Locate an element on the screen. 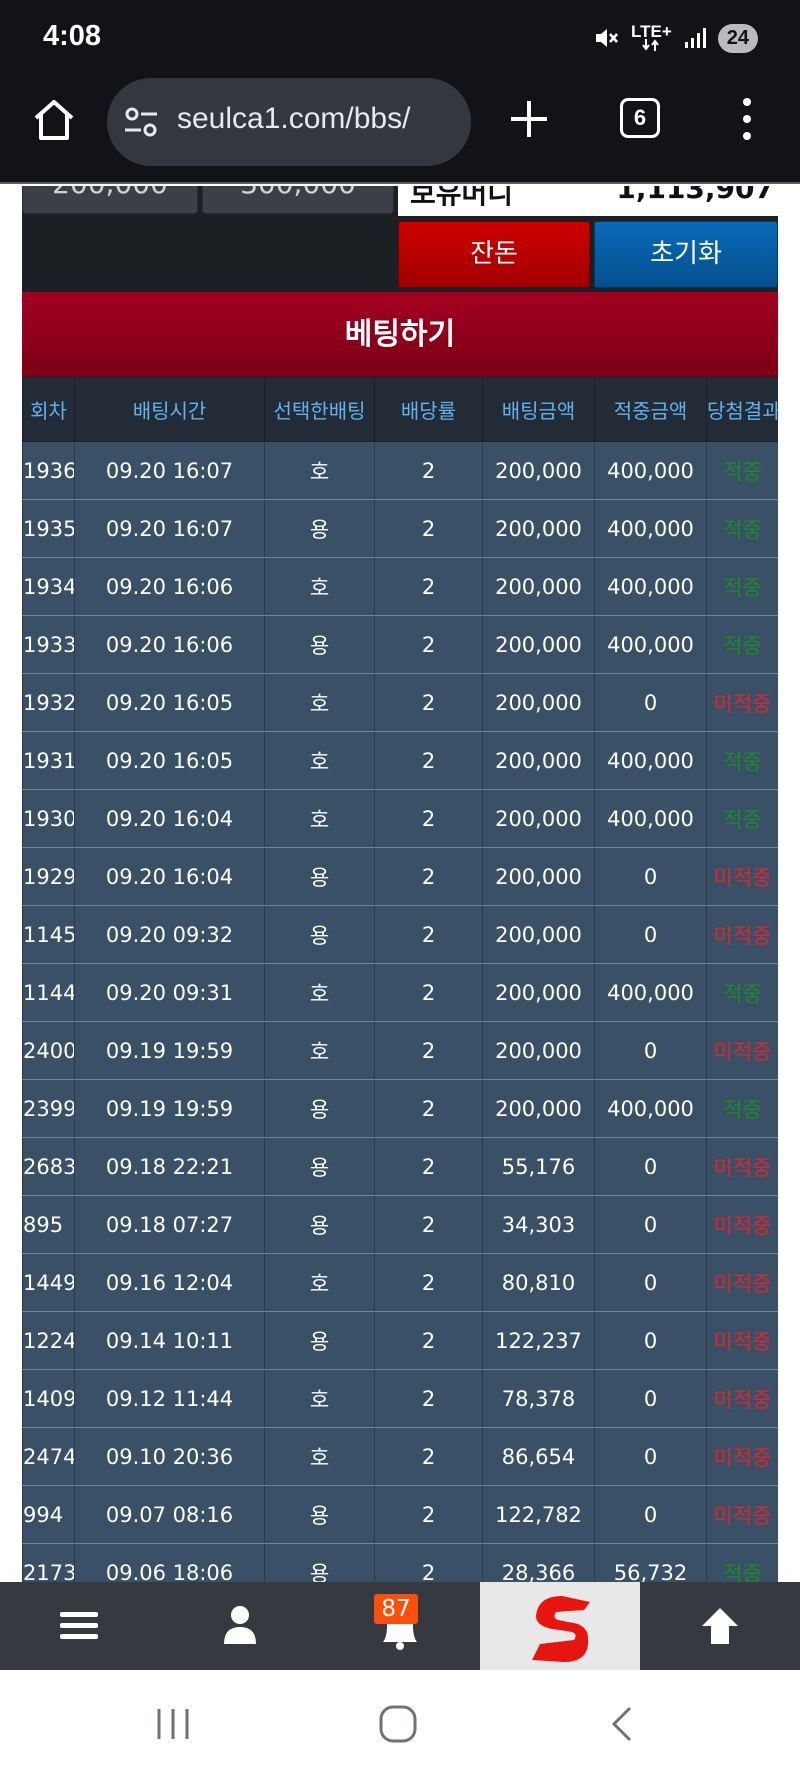 The height and width of the screenshot is (1778, 800). table-row: 2400 09.19 19:59 호 2 200,000 0 미적중 is located at coordinates (400, 1050).